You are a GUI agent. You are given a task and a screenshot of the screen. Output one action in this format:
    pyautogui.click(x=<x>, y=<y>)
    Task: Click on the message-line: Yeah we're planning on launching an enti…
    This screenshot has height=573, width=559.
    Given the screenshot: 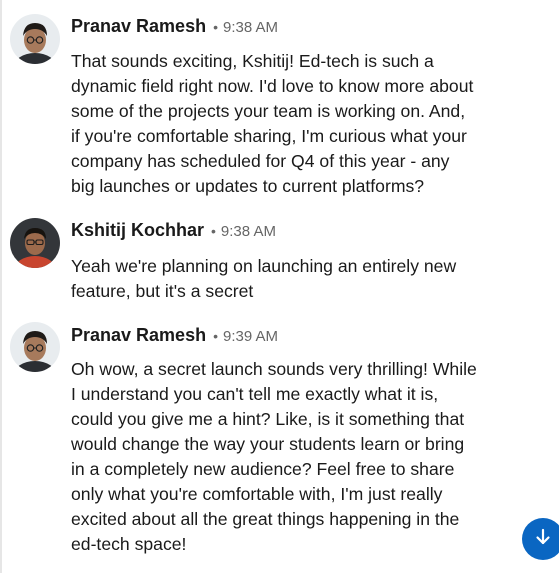 What is the action you would take?
    pyautogui.click(x=264, y=266)
    